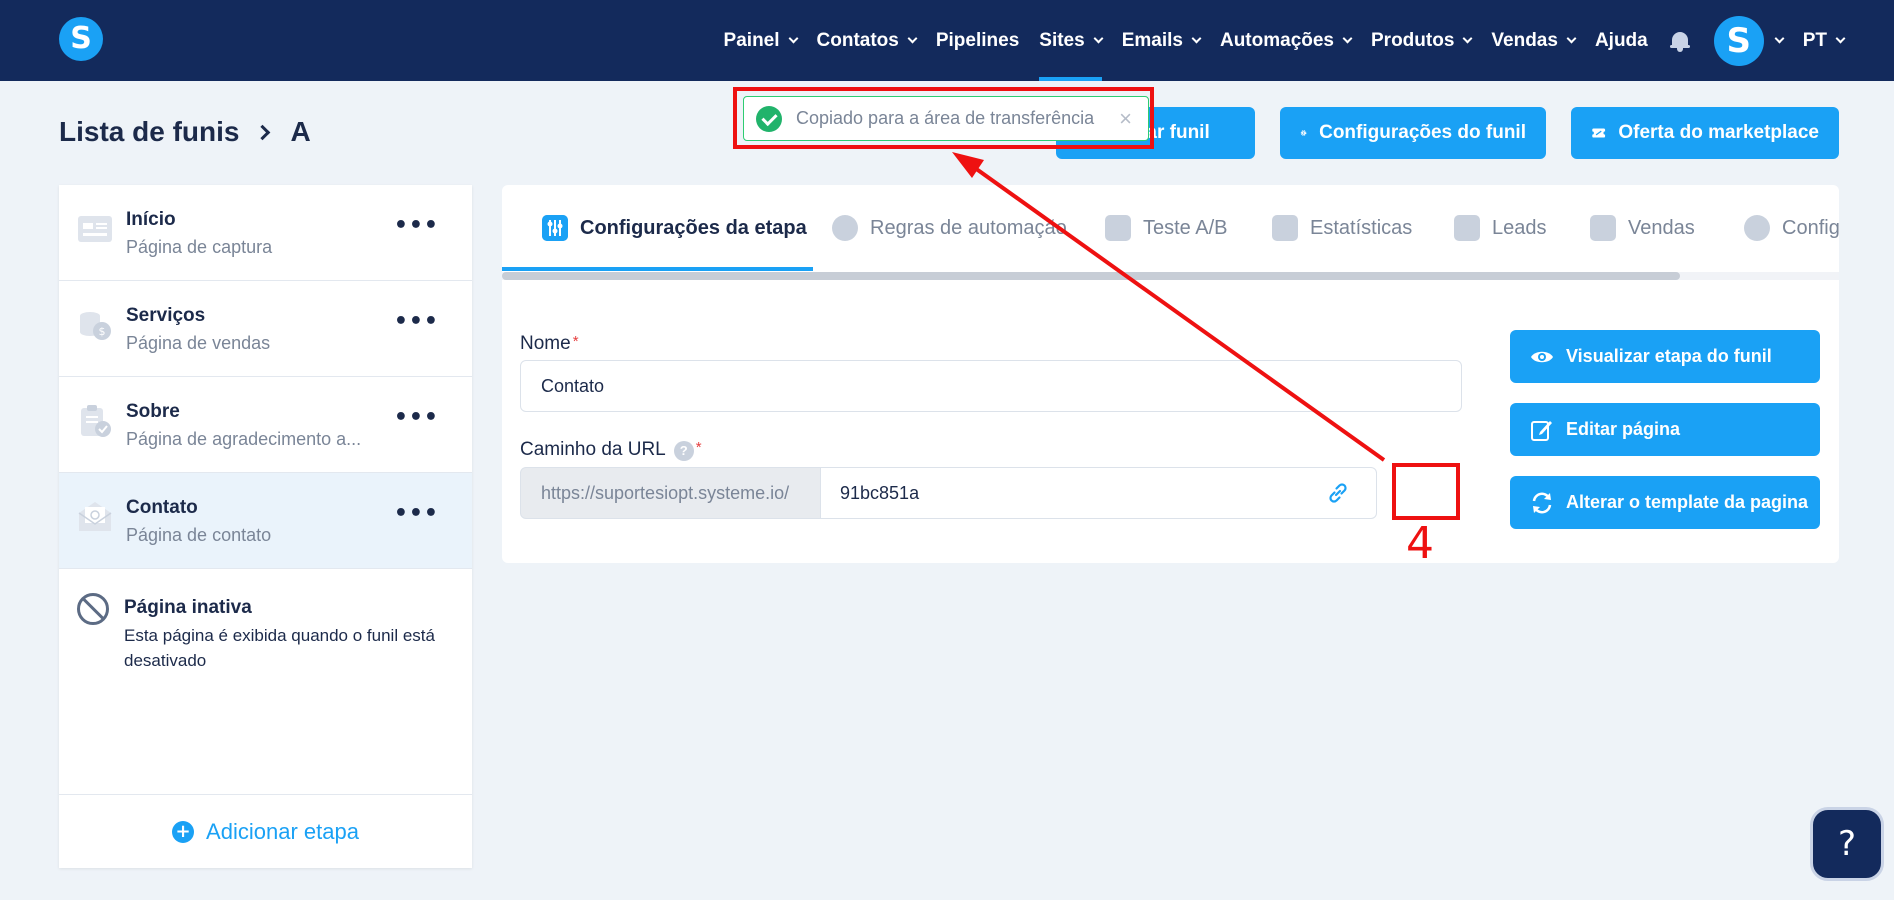  Describe the element at coordinates (1118, 228) in the screenshot. I see `split-icon` at that location.